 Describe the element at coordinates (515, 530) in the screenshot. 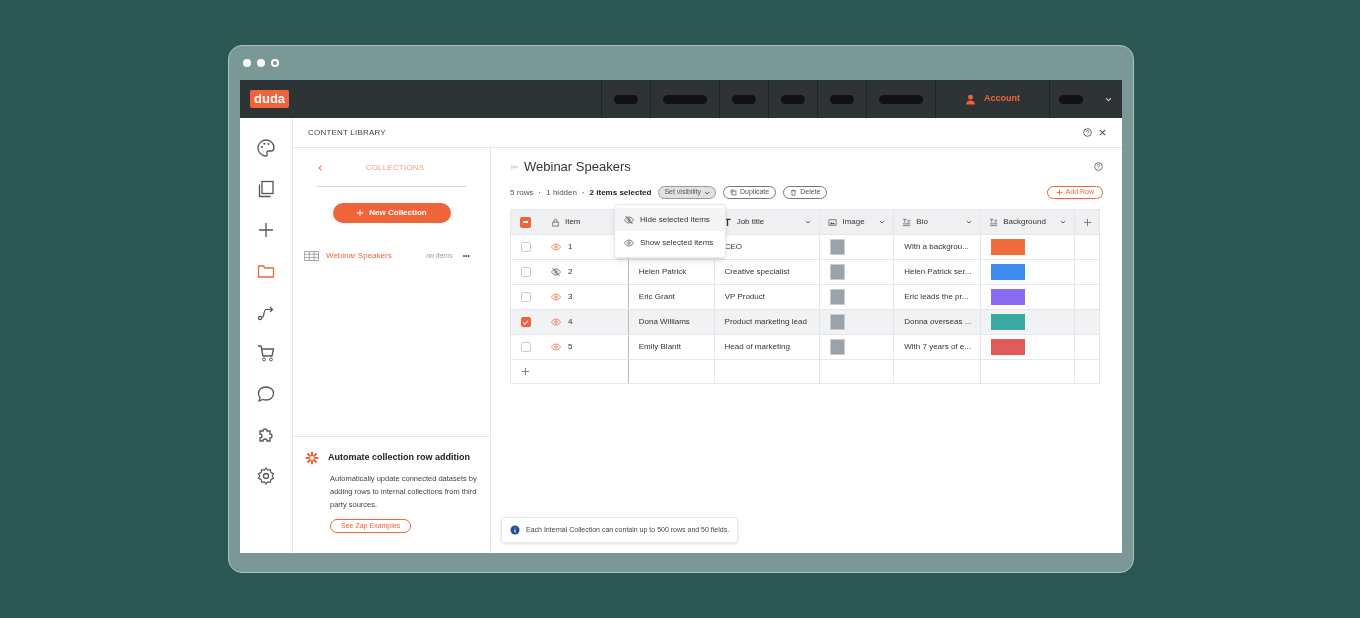

I see `info-icon` at that location.